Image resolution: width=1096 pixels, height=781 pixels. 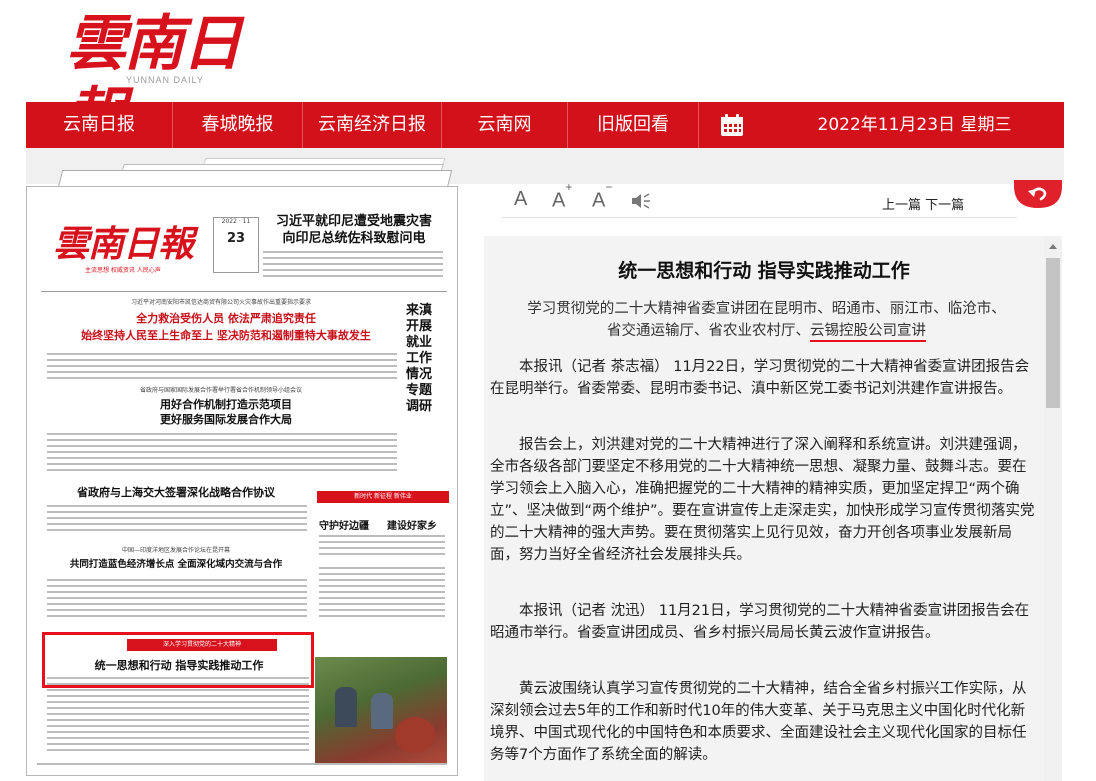 I want to click on current-date: 2022年11月23日 星期三, so click(x=914, y=125).